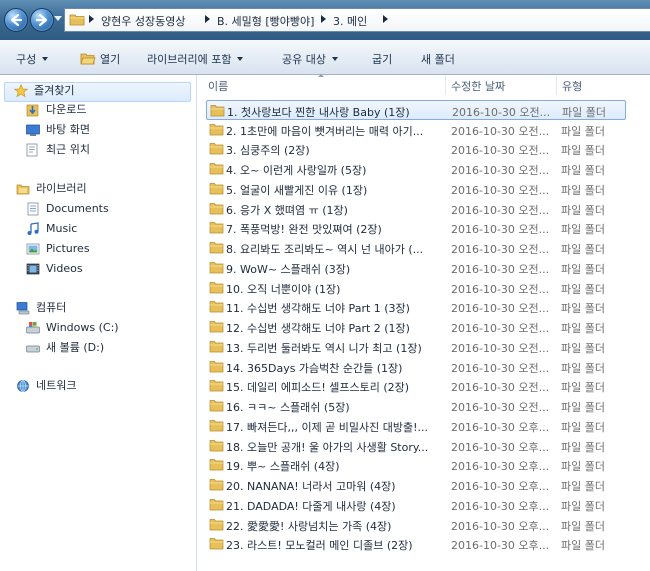  What do you see at coordinates (416, 149) in the screenshot?
I see `file-row: 3. 심쿵주의 (2장) 2016-10-30 오전... 파일 폴더` at bounding box center [416, 149].